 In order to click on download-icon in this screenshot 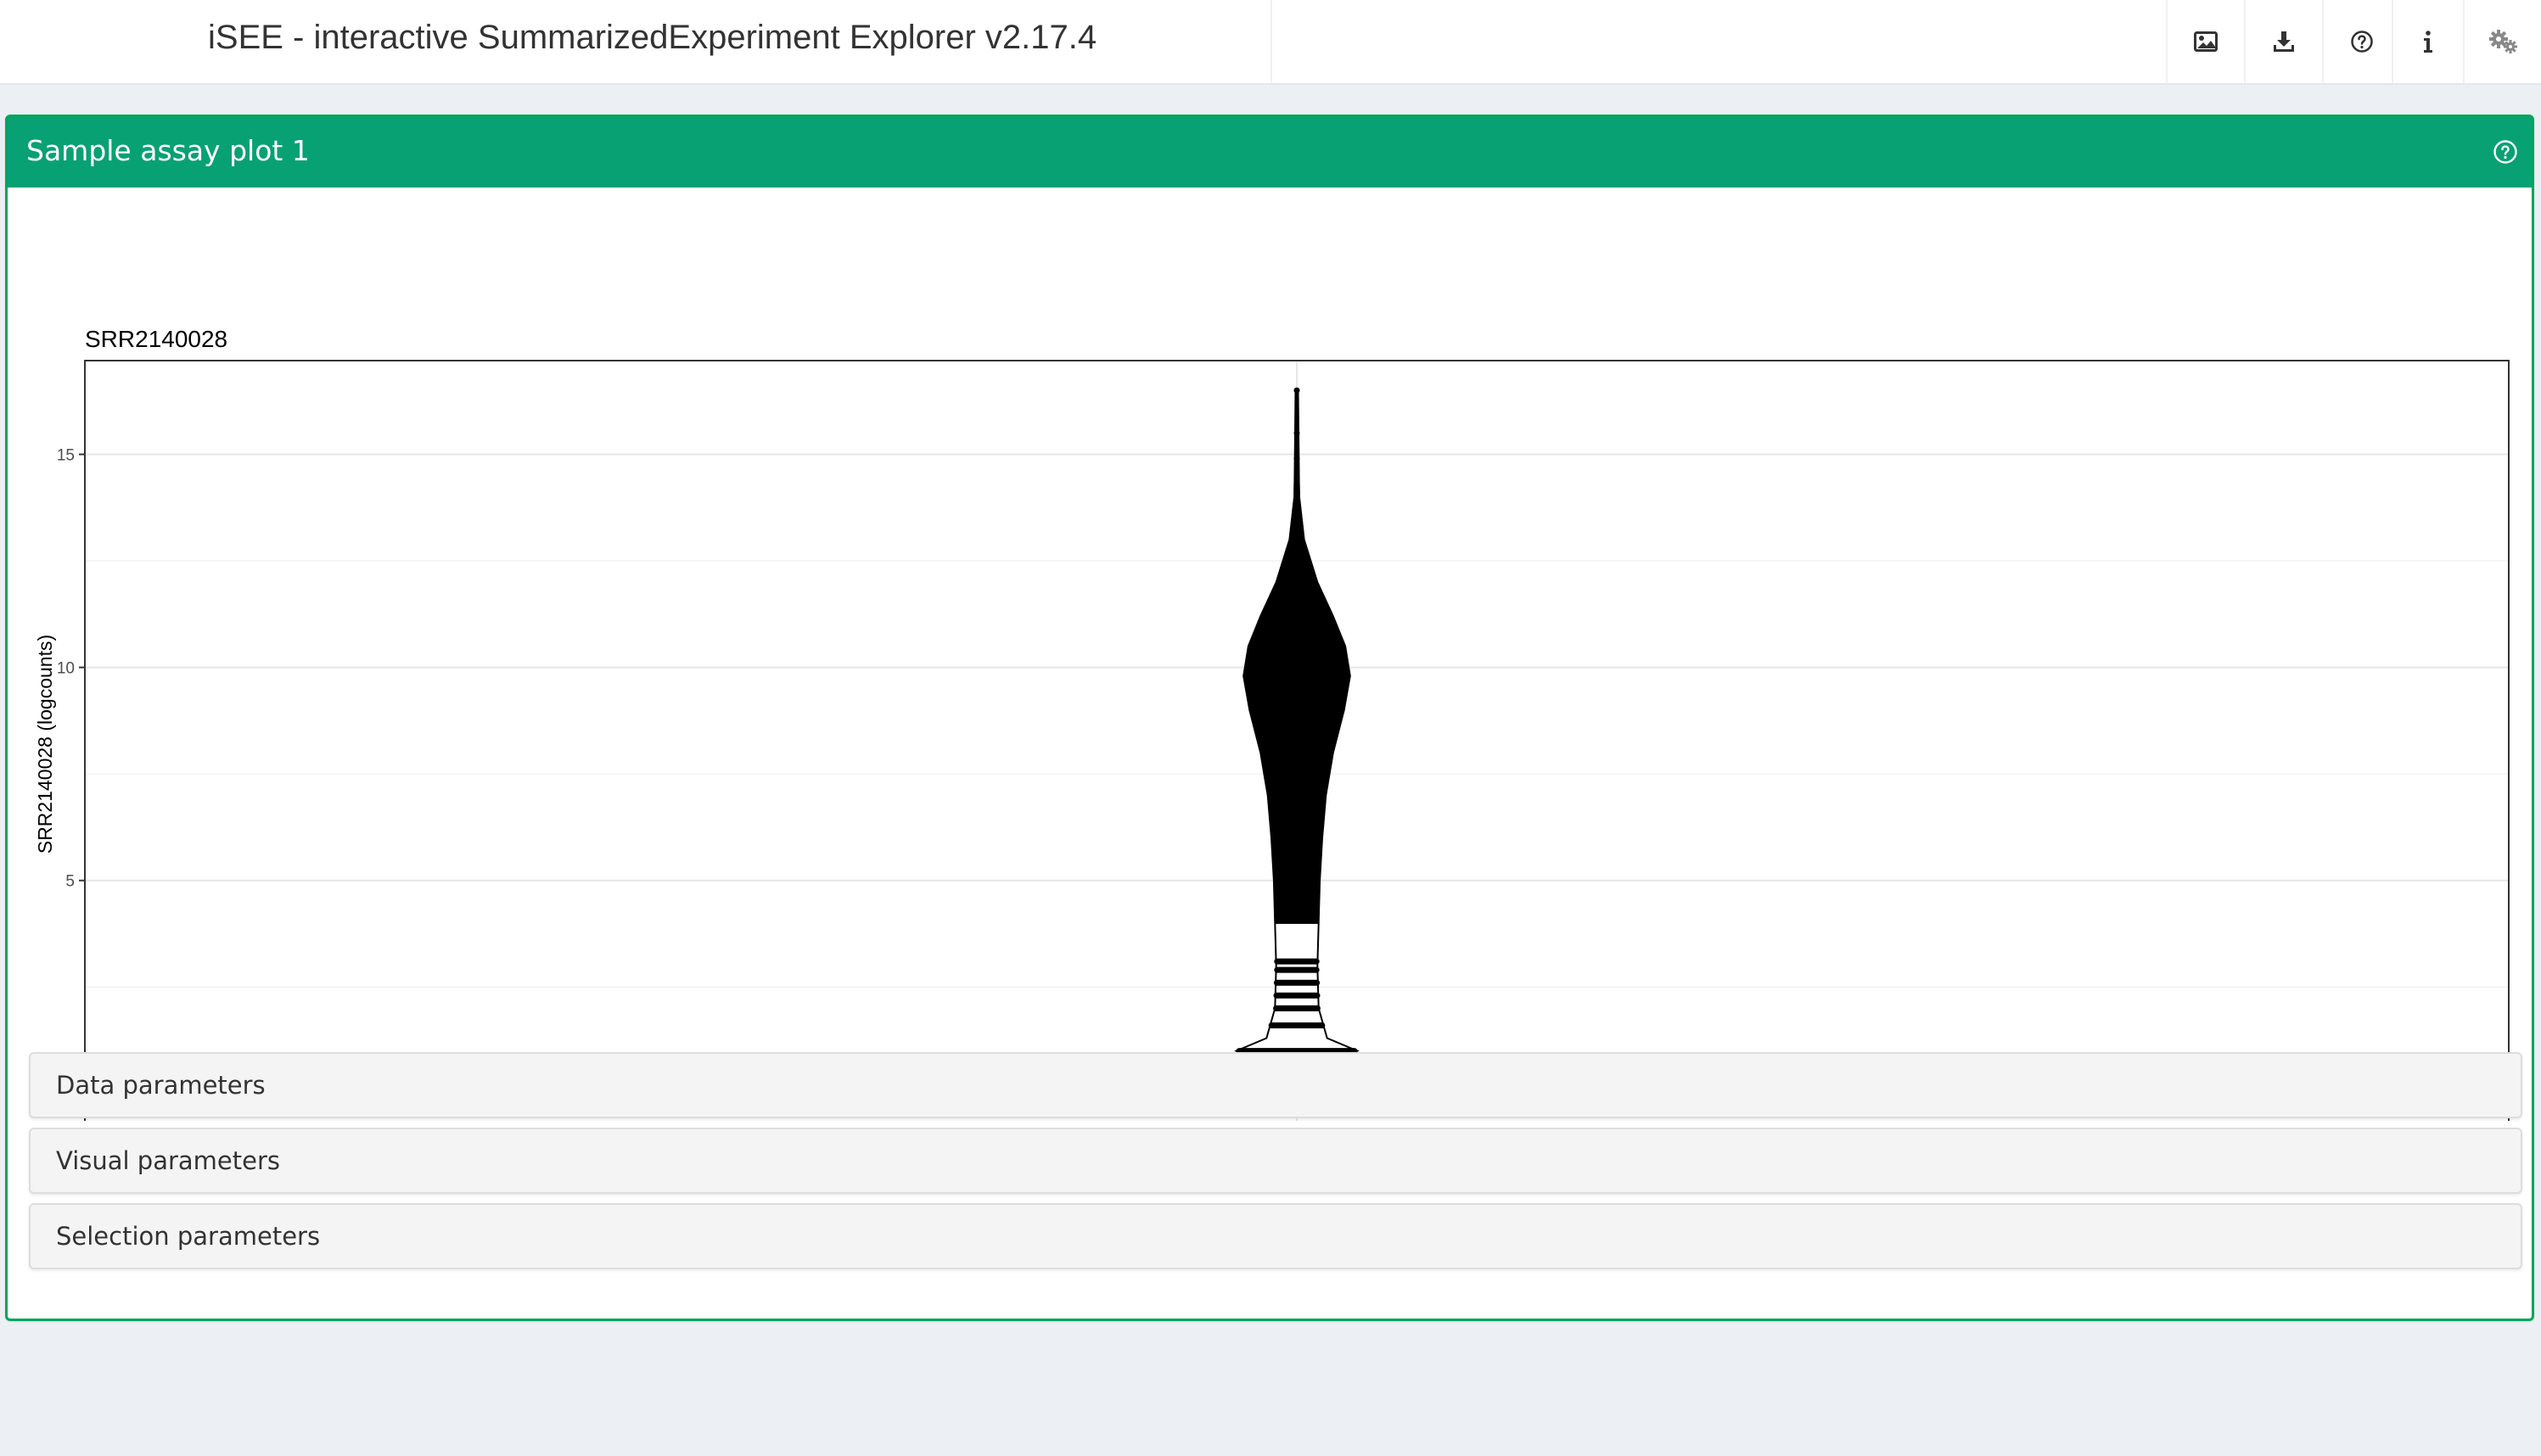, I will do `click(2284, 41)`.